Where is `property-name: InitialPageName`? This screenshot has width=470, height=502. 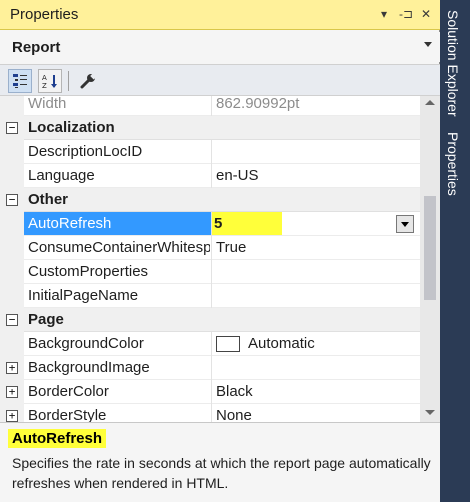
property-name: InitialPageName is located at coordinates (83, 295).